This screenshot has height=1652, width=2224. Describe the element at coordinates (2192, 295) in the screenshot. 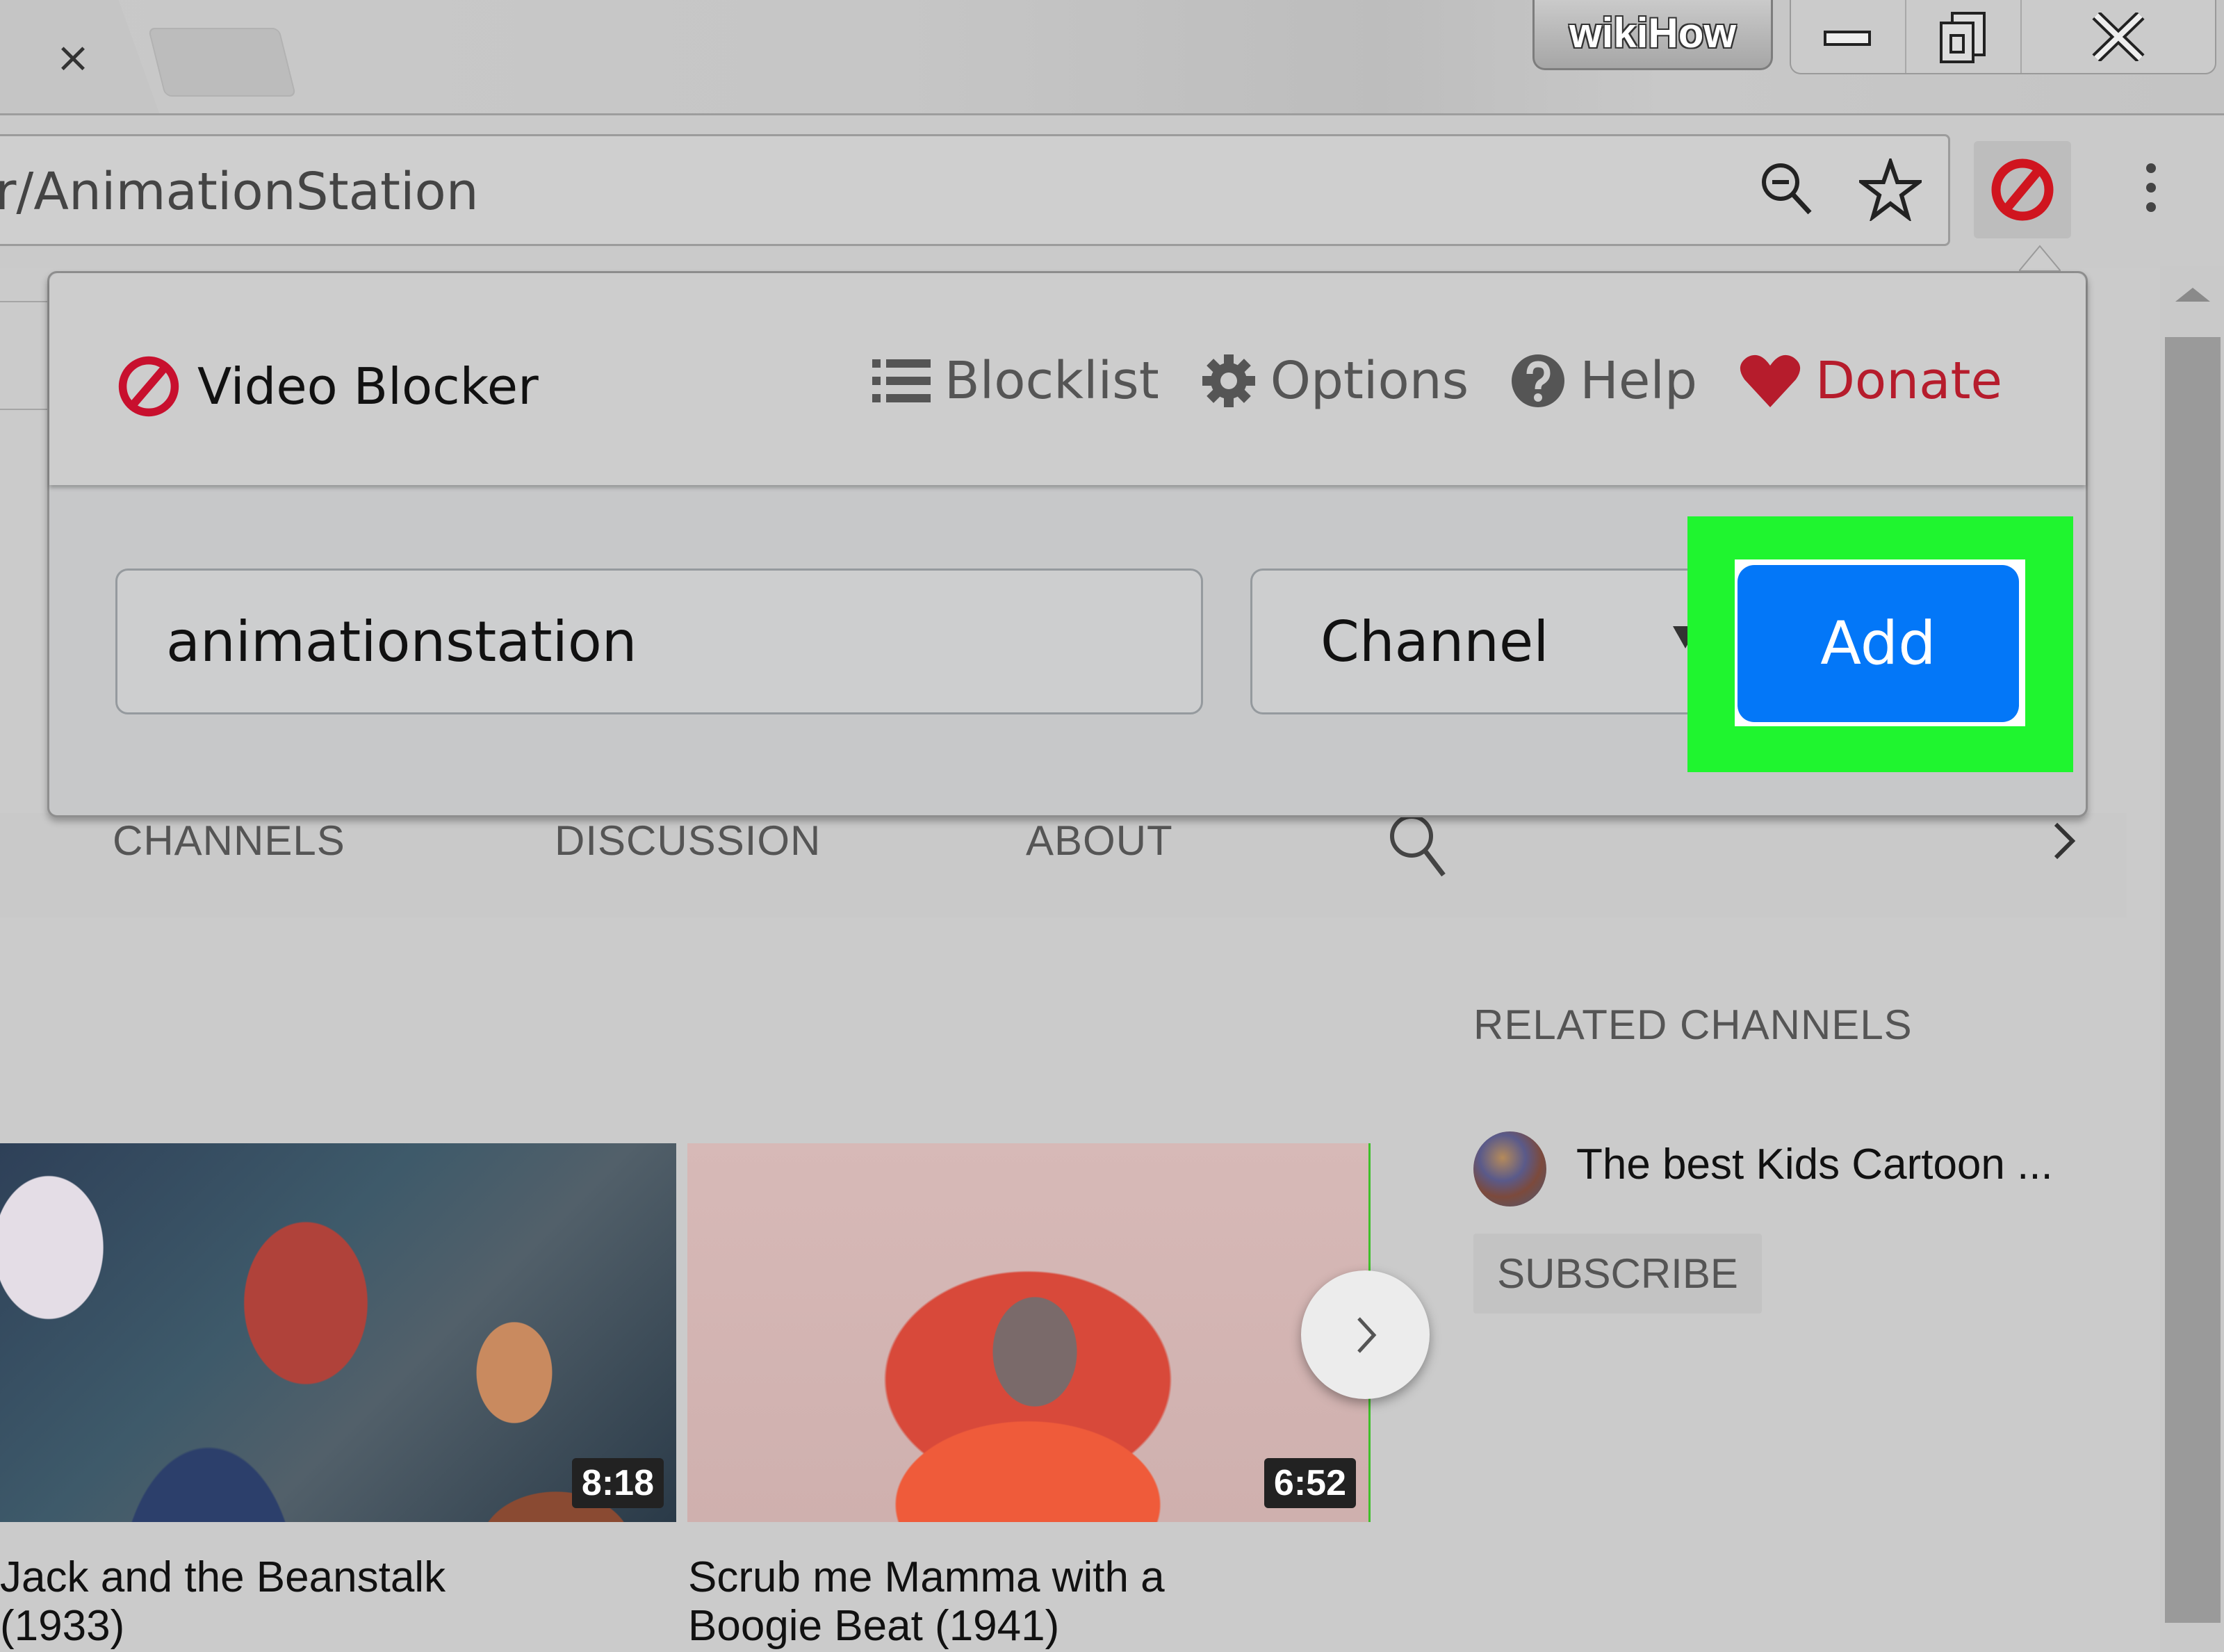

I see `scroll-up-arrow-icon` at that location.